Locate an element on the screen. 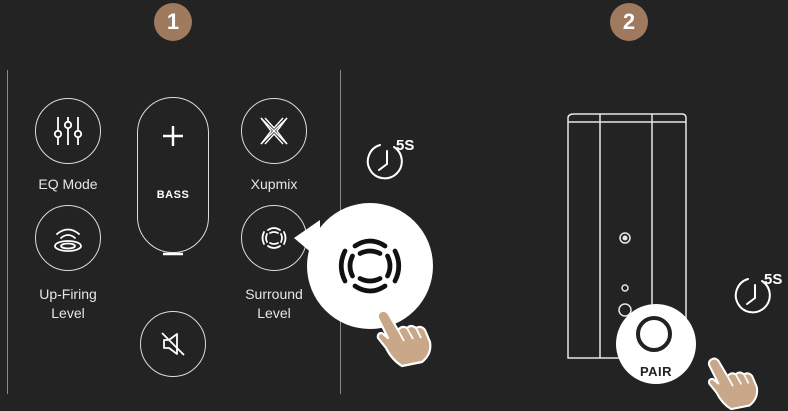  timer-step1: 5S is located at coordinates (390, 161).